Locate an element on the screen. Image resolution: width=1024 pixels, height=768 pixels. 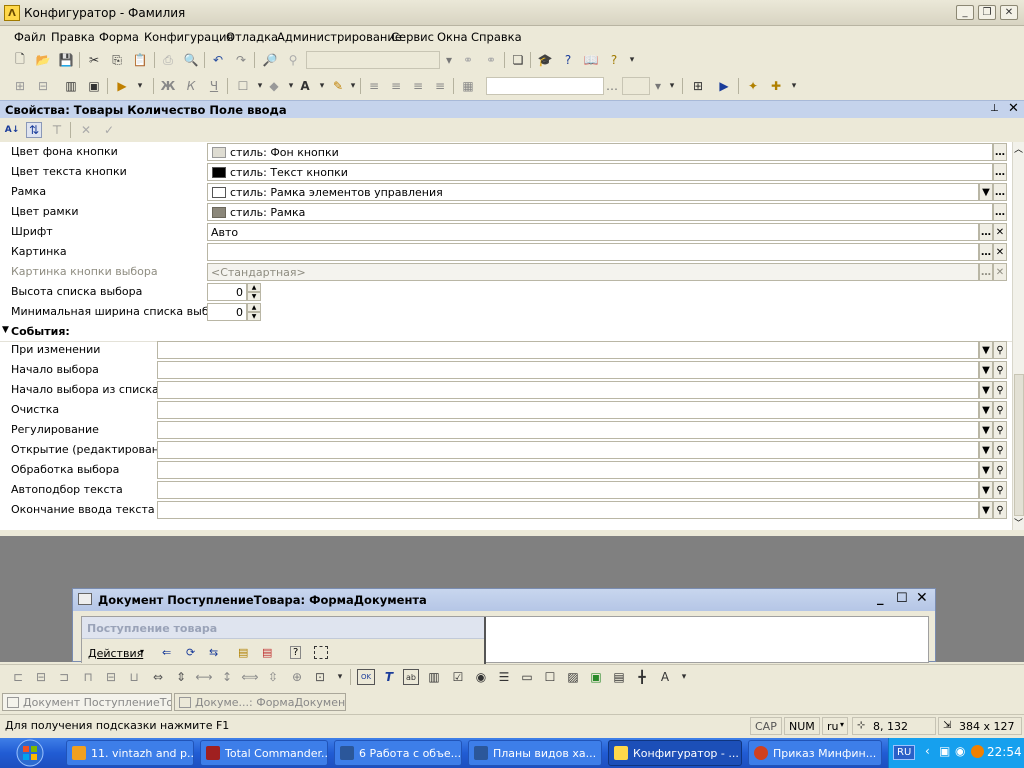
redo-icon: ↷ is located at coordinates (241, 60).